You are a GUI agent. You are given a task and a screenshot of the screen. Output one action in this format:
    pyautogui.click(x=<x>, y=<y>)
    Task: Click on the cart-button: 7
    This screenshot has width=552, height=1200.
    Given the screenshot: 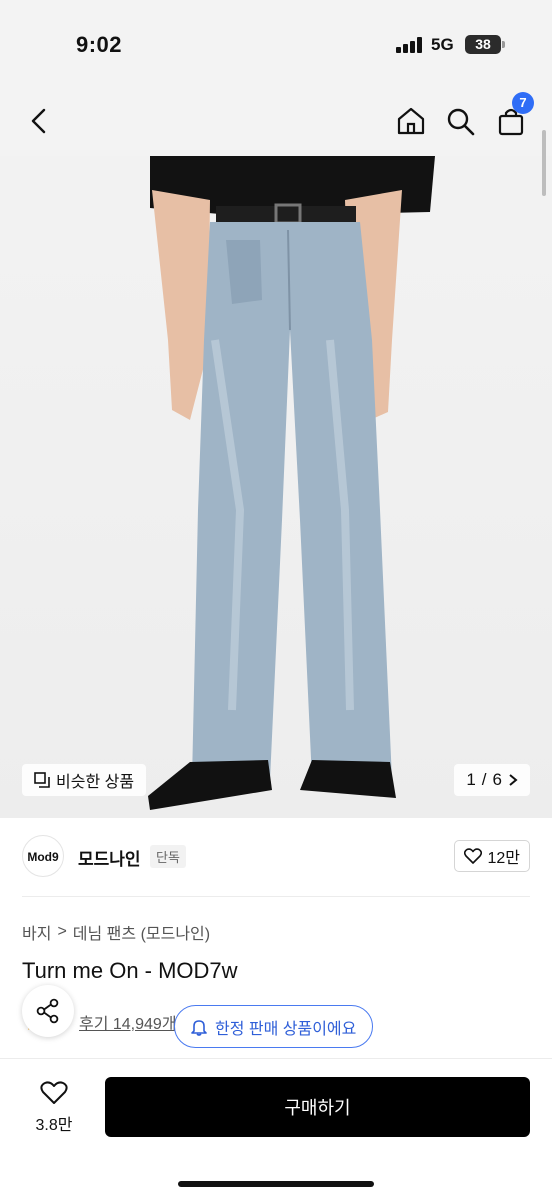 What is the action you would take?
    pyautogui.click(x=514, y=115)
    